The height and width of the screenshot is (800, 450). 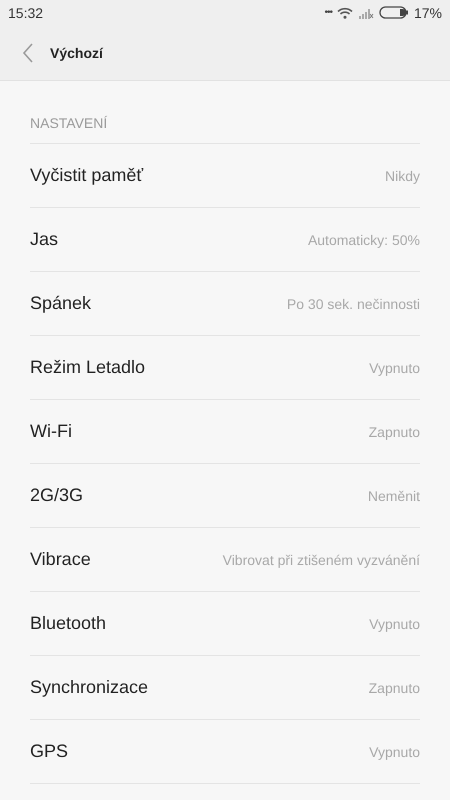 I want to click on setting-row: Jas Automaticky: 50%, so click(x=225, y=240).